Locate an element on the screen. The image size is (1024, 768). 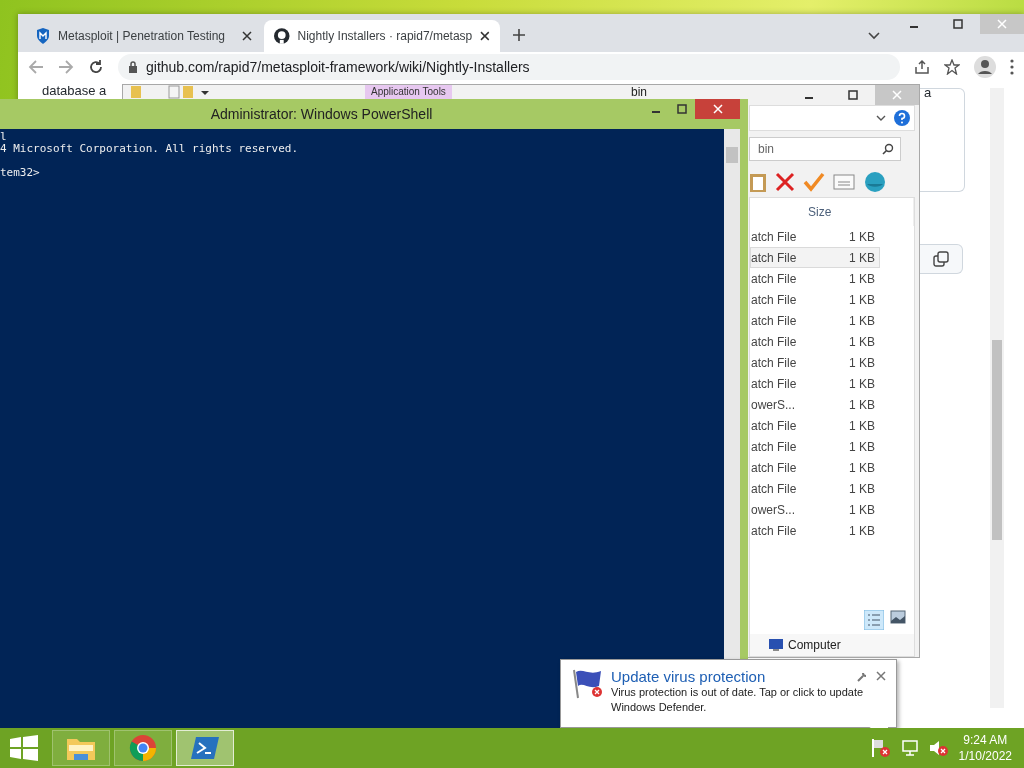
tab-title: Metasploit | Penetration Testing is located at coordinates (142, 36).